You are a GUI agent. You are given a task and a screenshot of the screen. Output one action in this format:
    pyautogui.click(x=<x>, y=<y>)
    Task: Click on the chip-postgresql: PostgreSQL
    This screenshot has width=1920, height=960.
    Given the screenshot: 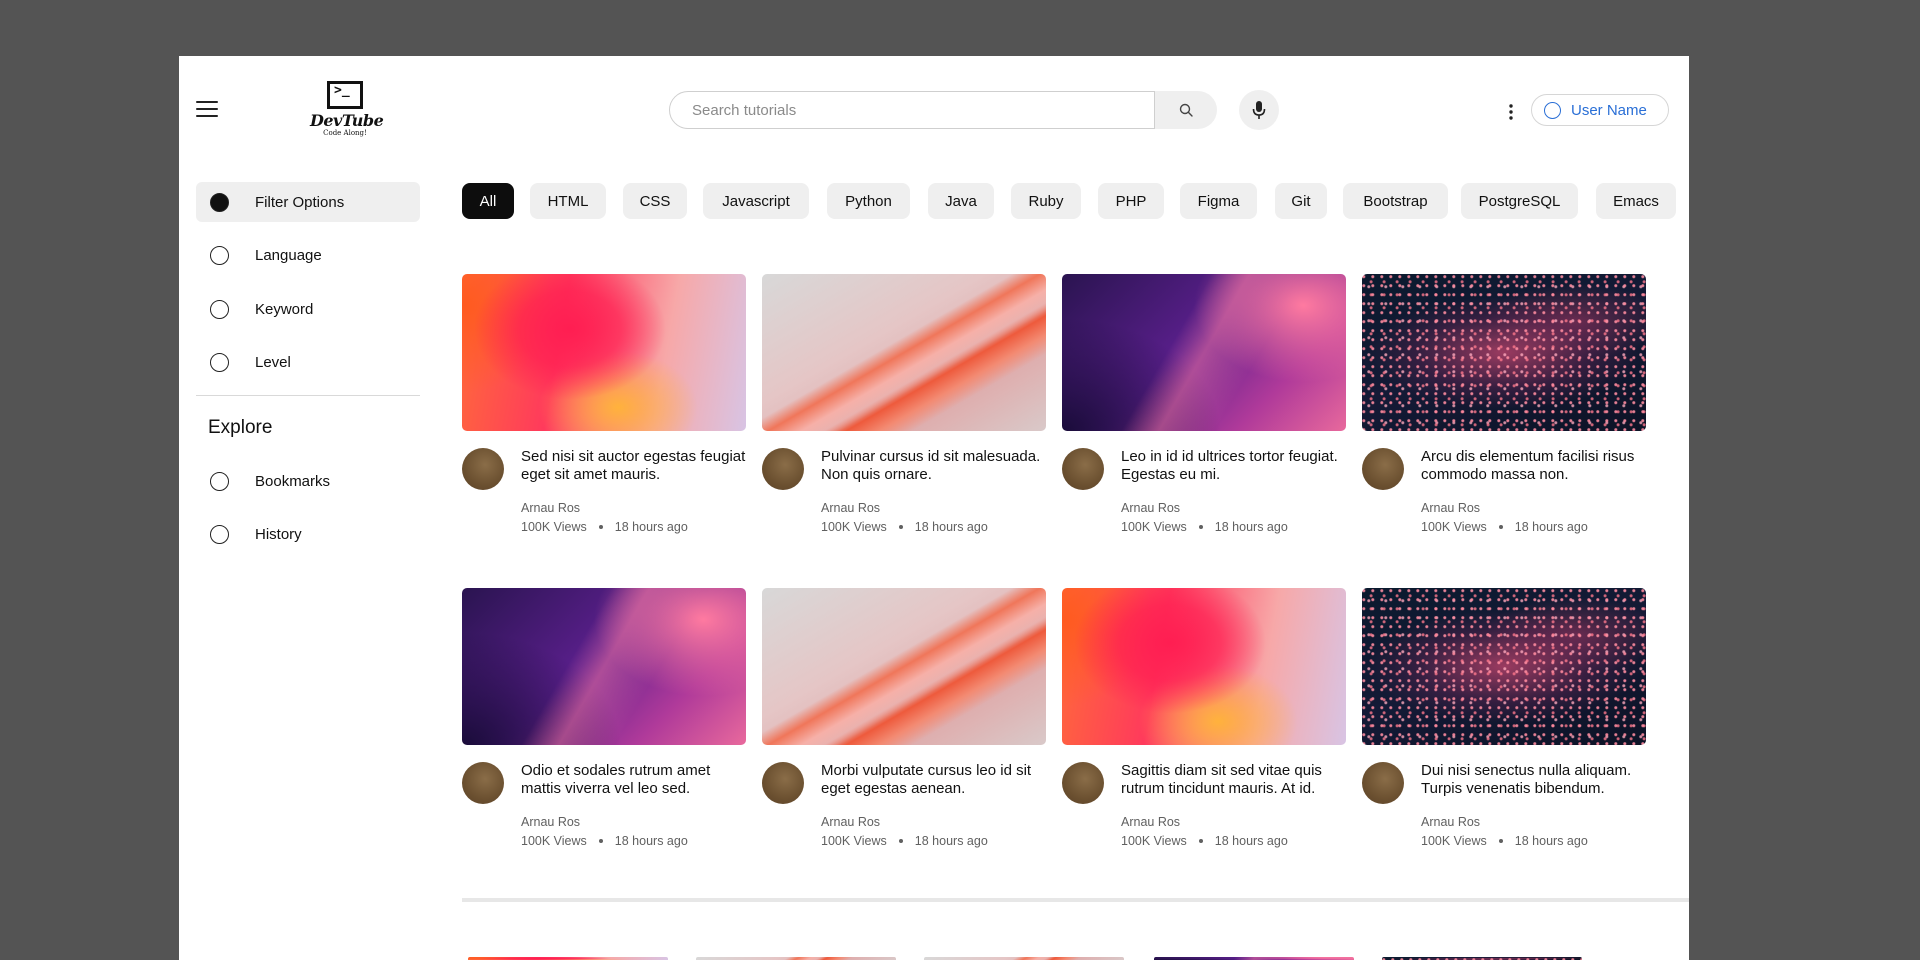 What is the action you would take?
    pyautogui.click(x=1519, y=201)
    